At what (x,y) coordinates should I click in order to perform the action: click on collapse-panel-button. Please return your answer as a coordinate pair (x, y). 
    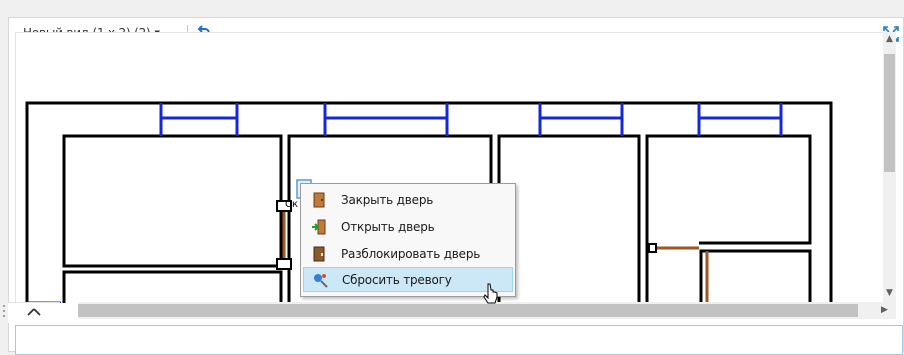
    Looking at the image, I should click on (34, 312).